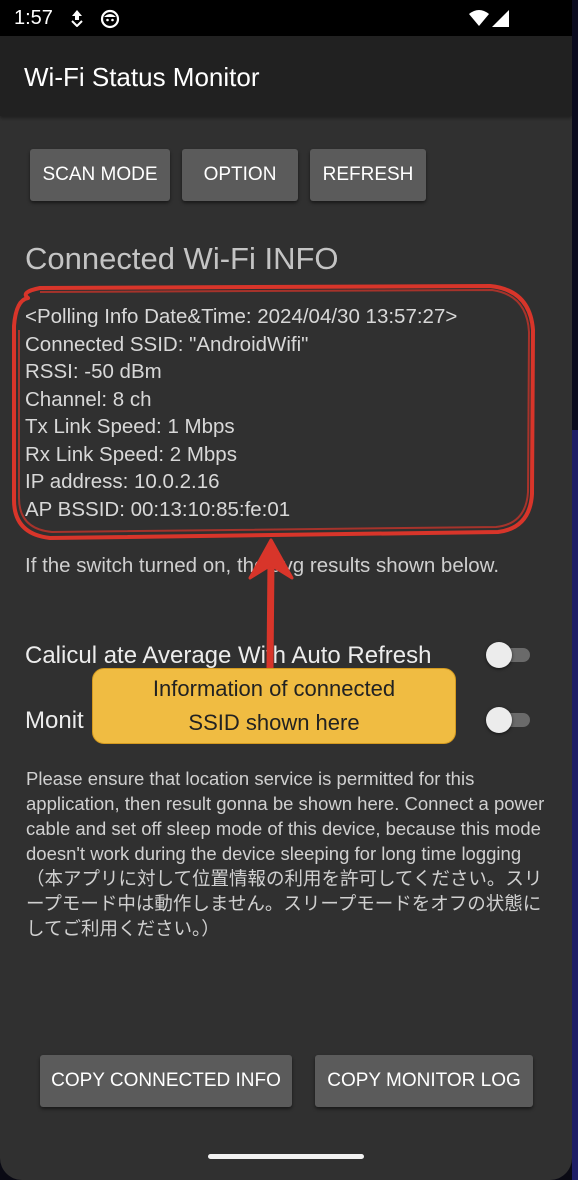 This screenshot has height=1180, width=578. Describe the element at coordinates (93, 371) in the screenshot. I see `info-line-rssi: RSSI: -50 dBm` at that location.